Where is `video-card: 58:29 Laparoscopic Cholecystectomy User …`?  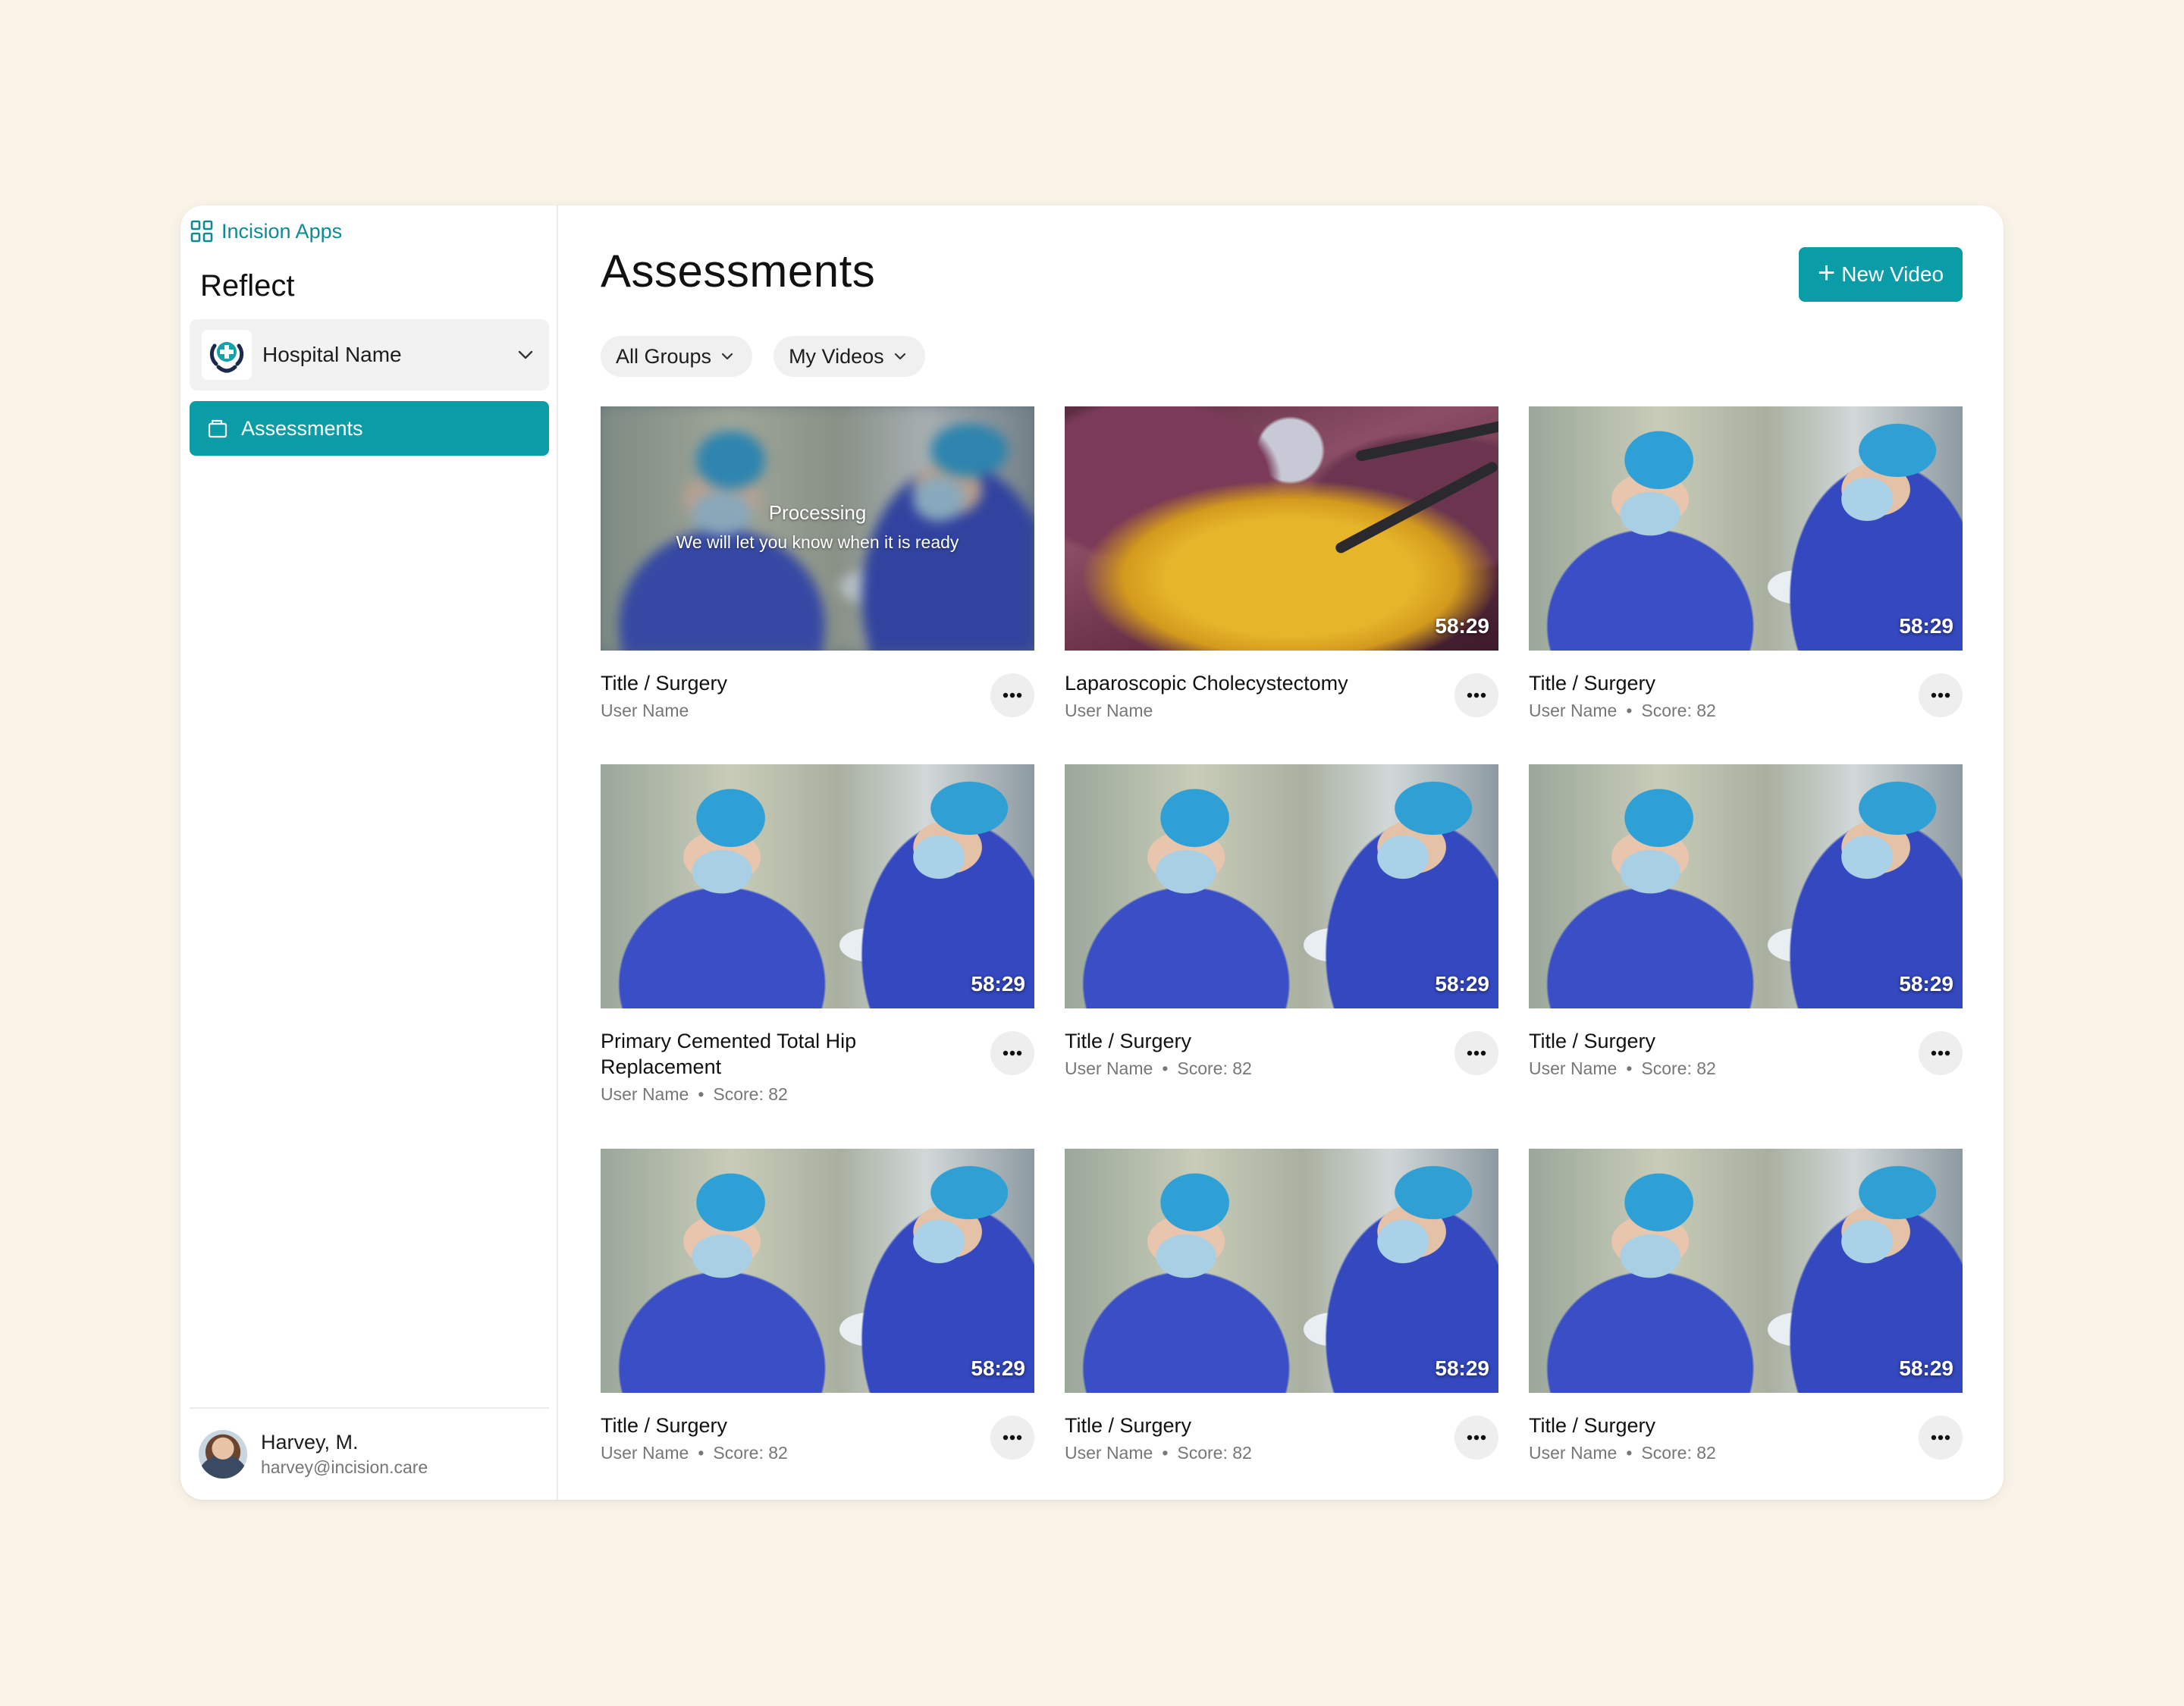
video-card: 58:29 Laparoscopic Cholecystectomy User … is located at coordinates (1281, 564).